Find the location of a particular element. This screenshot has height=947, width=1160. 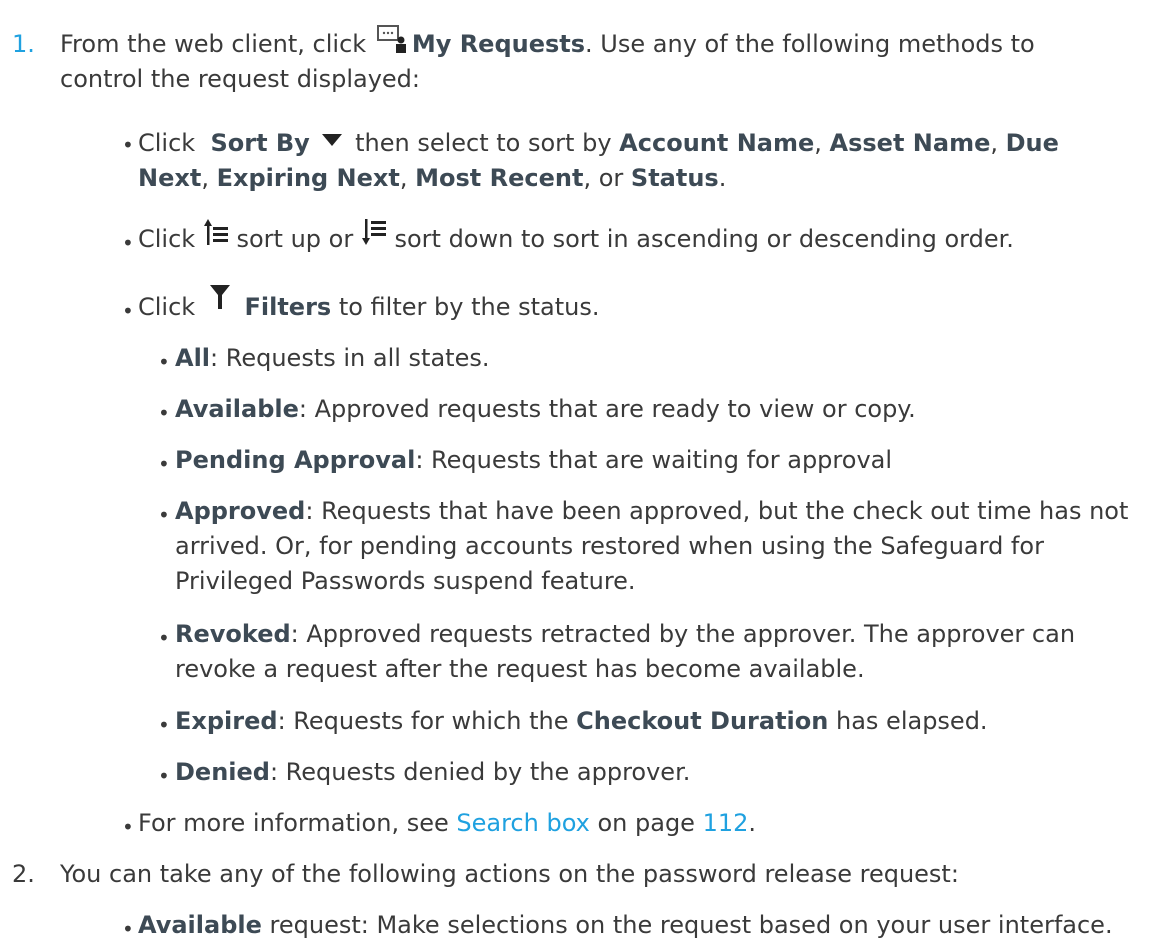

step-text: From the web client, click is located at coordinates (213, 44).